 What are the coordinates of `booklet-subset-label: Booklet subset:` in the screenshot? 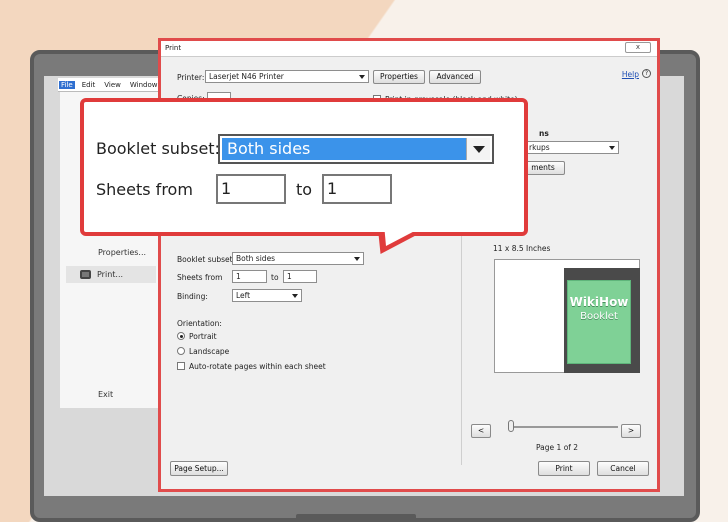 It's located at (206, 259).